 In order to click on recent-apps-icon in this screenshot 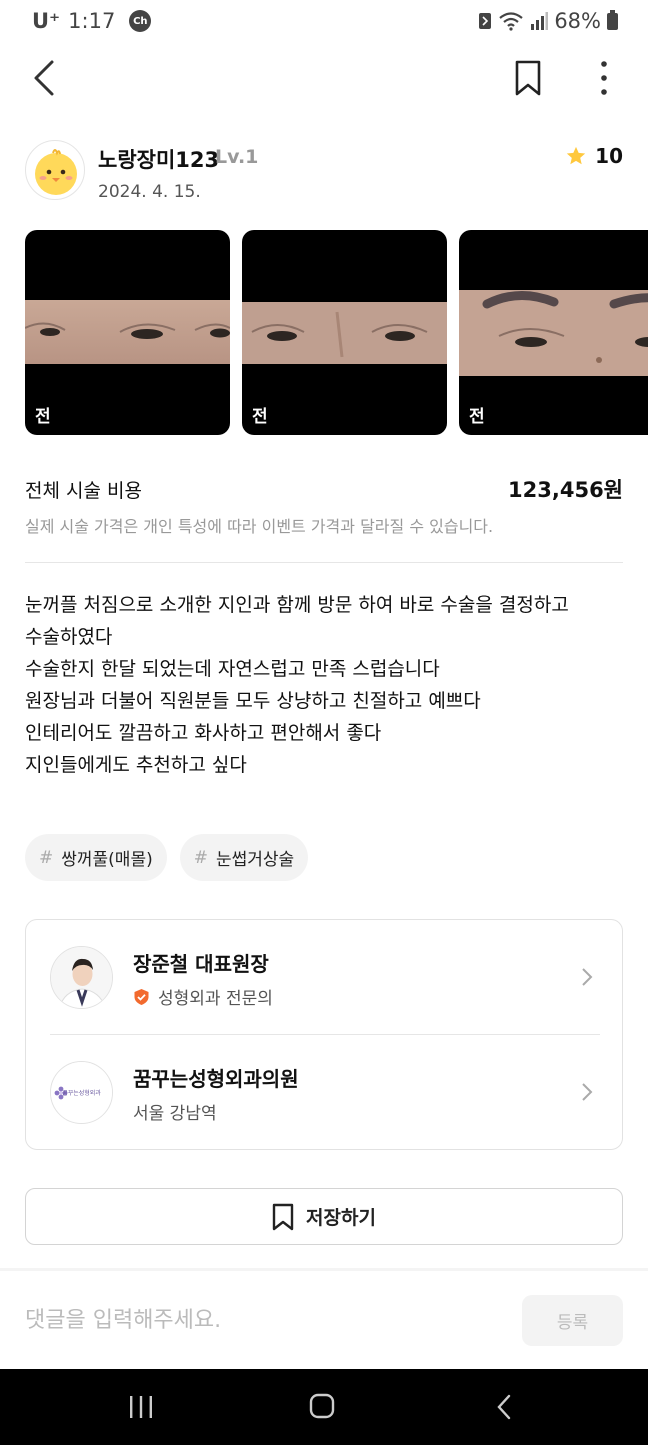, I will do `click(141, 1407)`.